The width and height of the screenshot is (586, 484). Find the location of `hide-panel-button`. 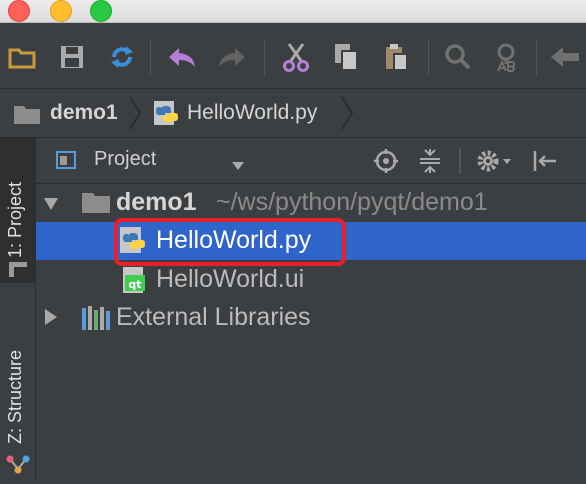

hide-panel-button is located at coordinates (544, 163).